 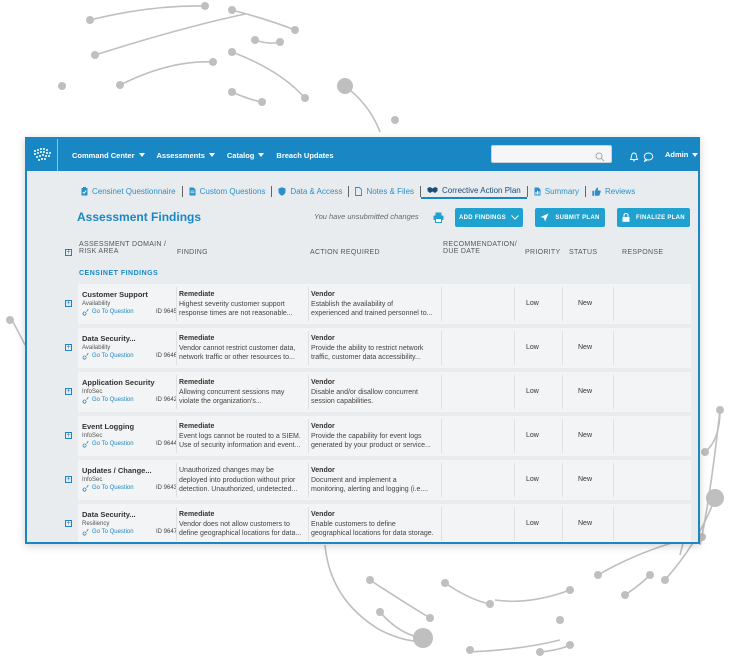 I want to click on risk-area: InfoSec, so click(x=92, y=435).